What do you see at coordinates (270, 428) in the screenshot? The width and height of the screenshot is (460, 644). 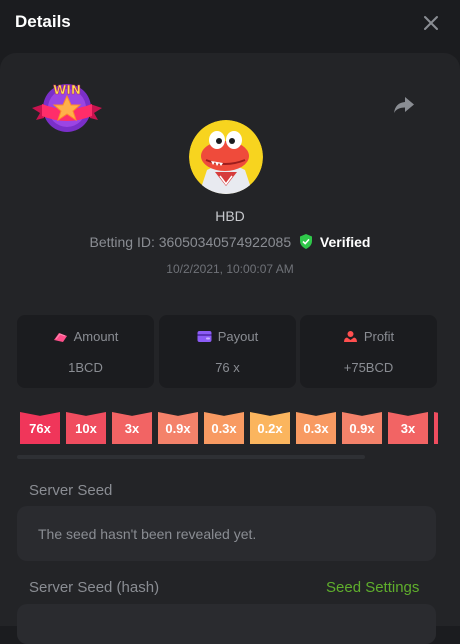 I see `history-chip: 0.2x` at bounding box center [270, 428].